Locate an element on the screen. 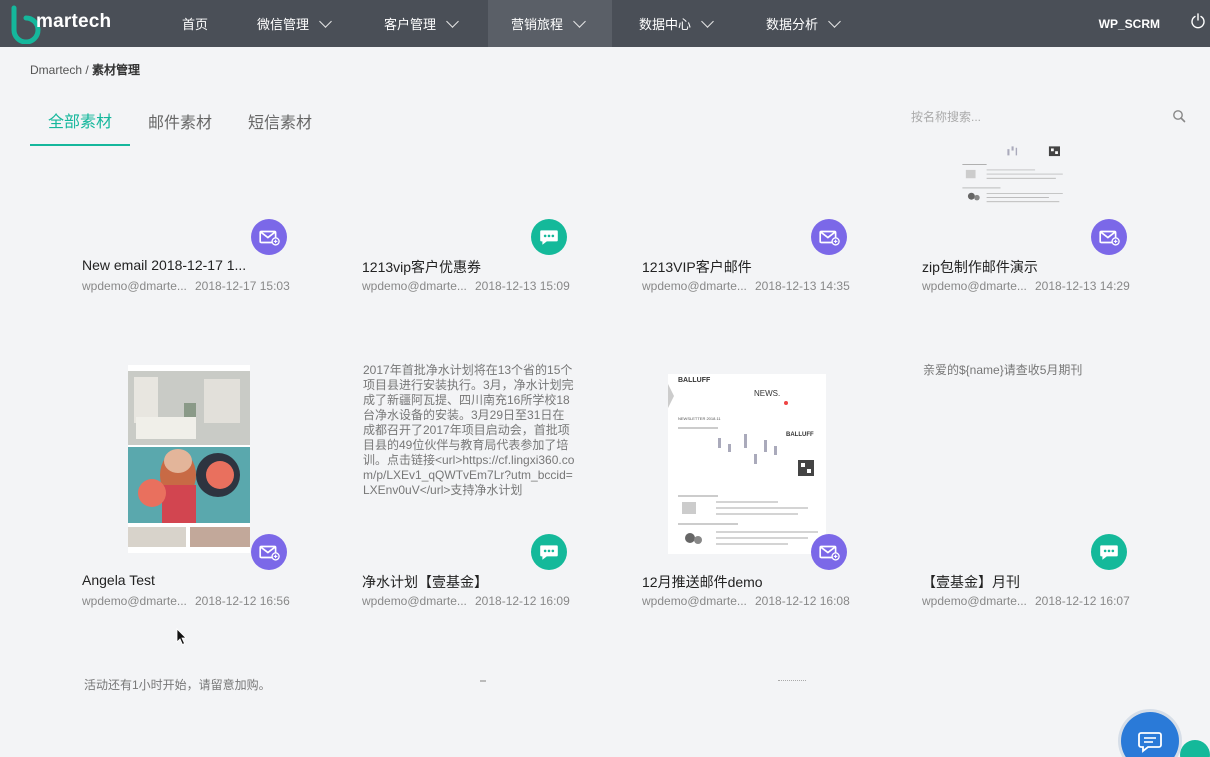 The image size is (1210, 757). nav-customers: 客户管理 is located at coordinates (421, 23).